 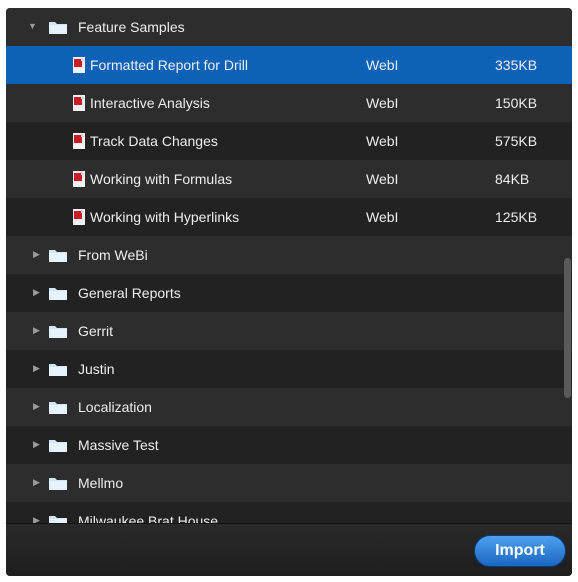 What do you see at coordinates (118, 445) in the screenshot?
I see `folder-label: Massive Test` at bounding box center [118, 445].